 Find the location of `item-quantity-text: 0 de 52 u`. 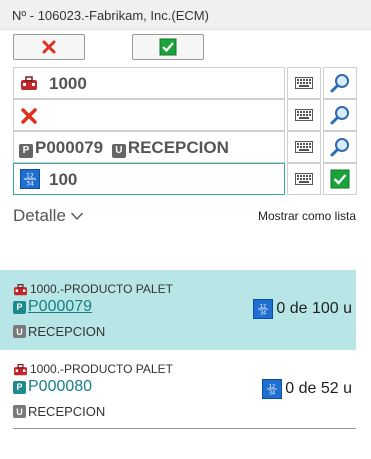

item-quantity-text: 0 de 52 u is located at coordinates (318, 388).